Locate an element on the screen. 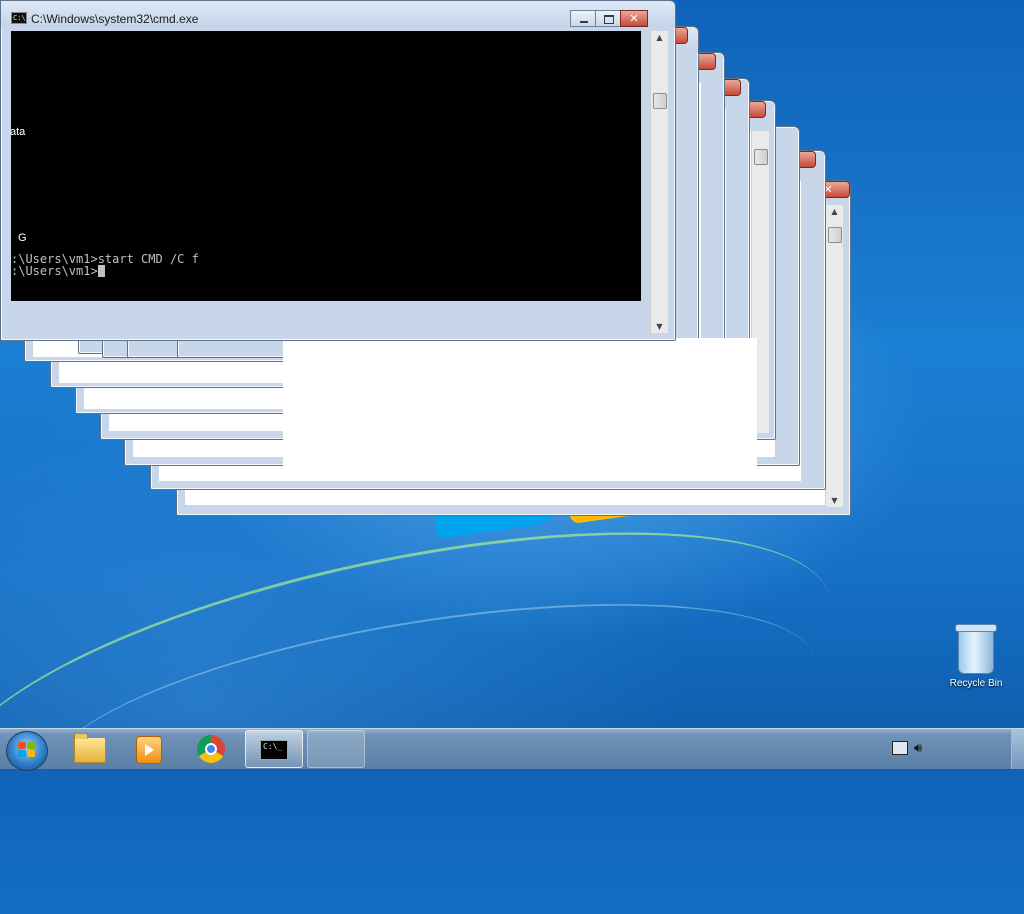 The image size is (1024, 914). taskbar-ghost-button is located at coordinates (336, 749).